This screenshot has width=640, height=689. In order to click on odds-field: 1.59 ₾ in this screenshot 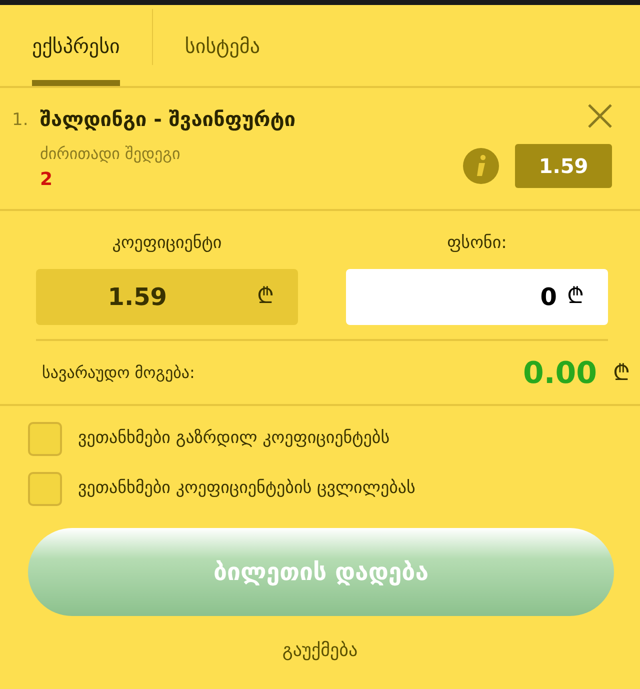, I will do `click(167, 296)`.